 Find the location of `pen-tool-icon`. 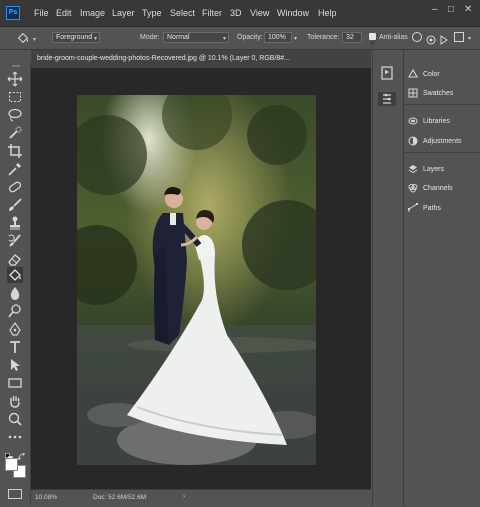

pen-tool-icon is located at coordinates (15, 329).